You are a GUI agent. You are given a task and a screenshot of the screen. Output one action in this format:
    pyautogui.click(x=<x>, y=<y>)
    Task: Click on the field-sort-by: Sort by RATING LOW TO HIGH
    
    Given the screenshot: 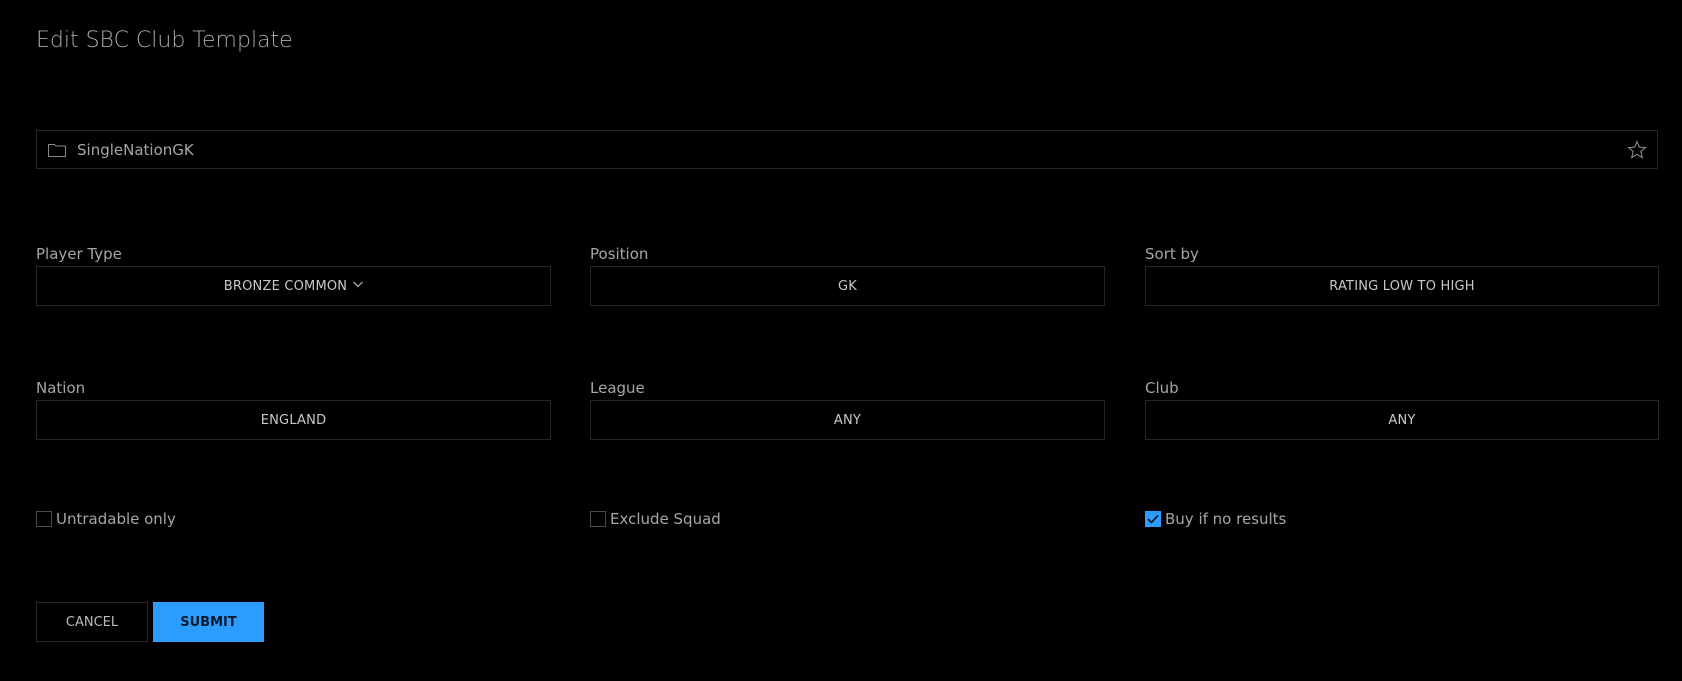 What is the action you would take?
    pyautogui.click(x=1402, y=275)
    